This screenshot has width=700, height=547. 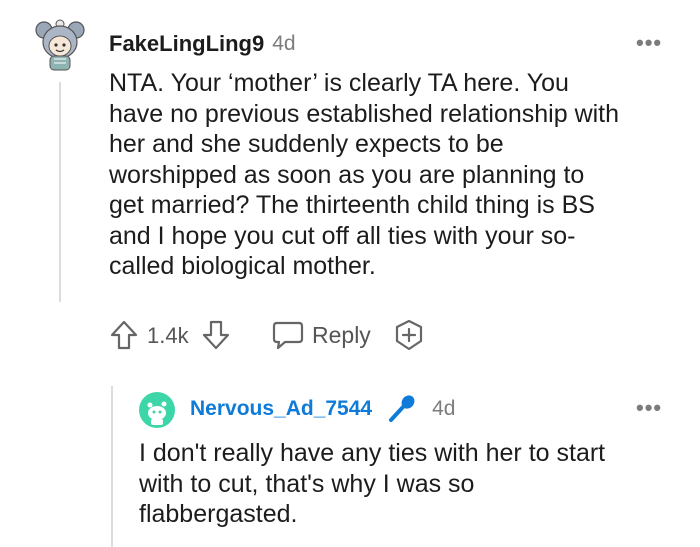 What do you see at coordinates (242, 266) in the screenshot?
I see `comment-body-line: called biological mother.` at bounding box center [242, 266].